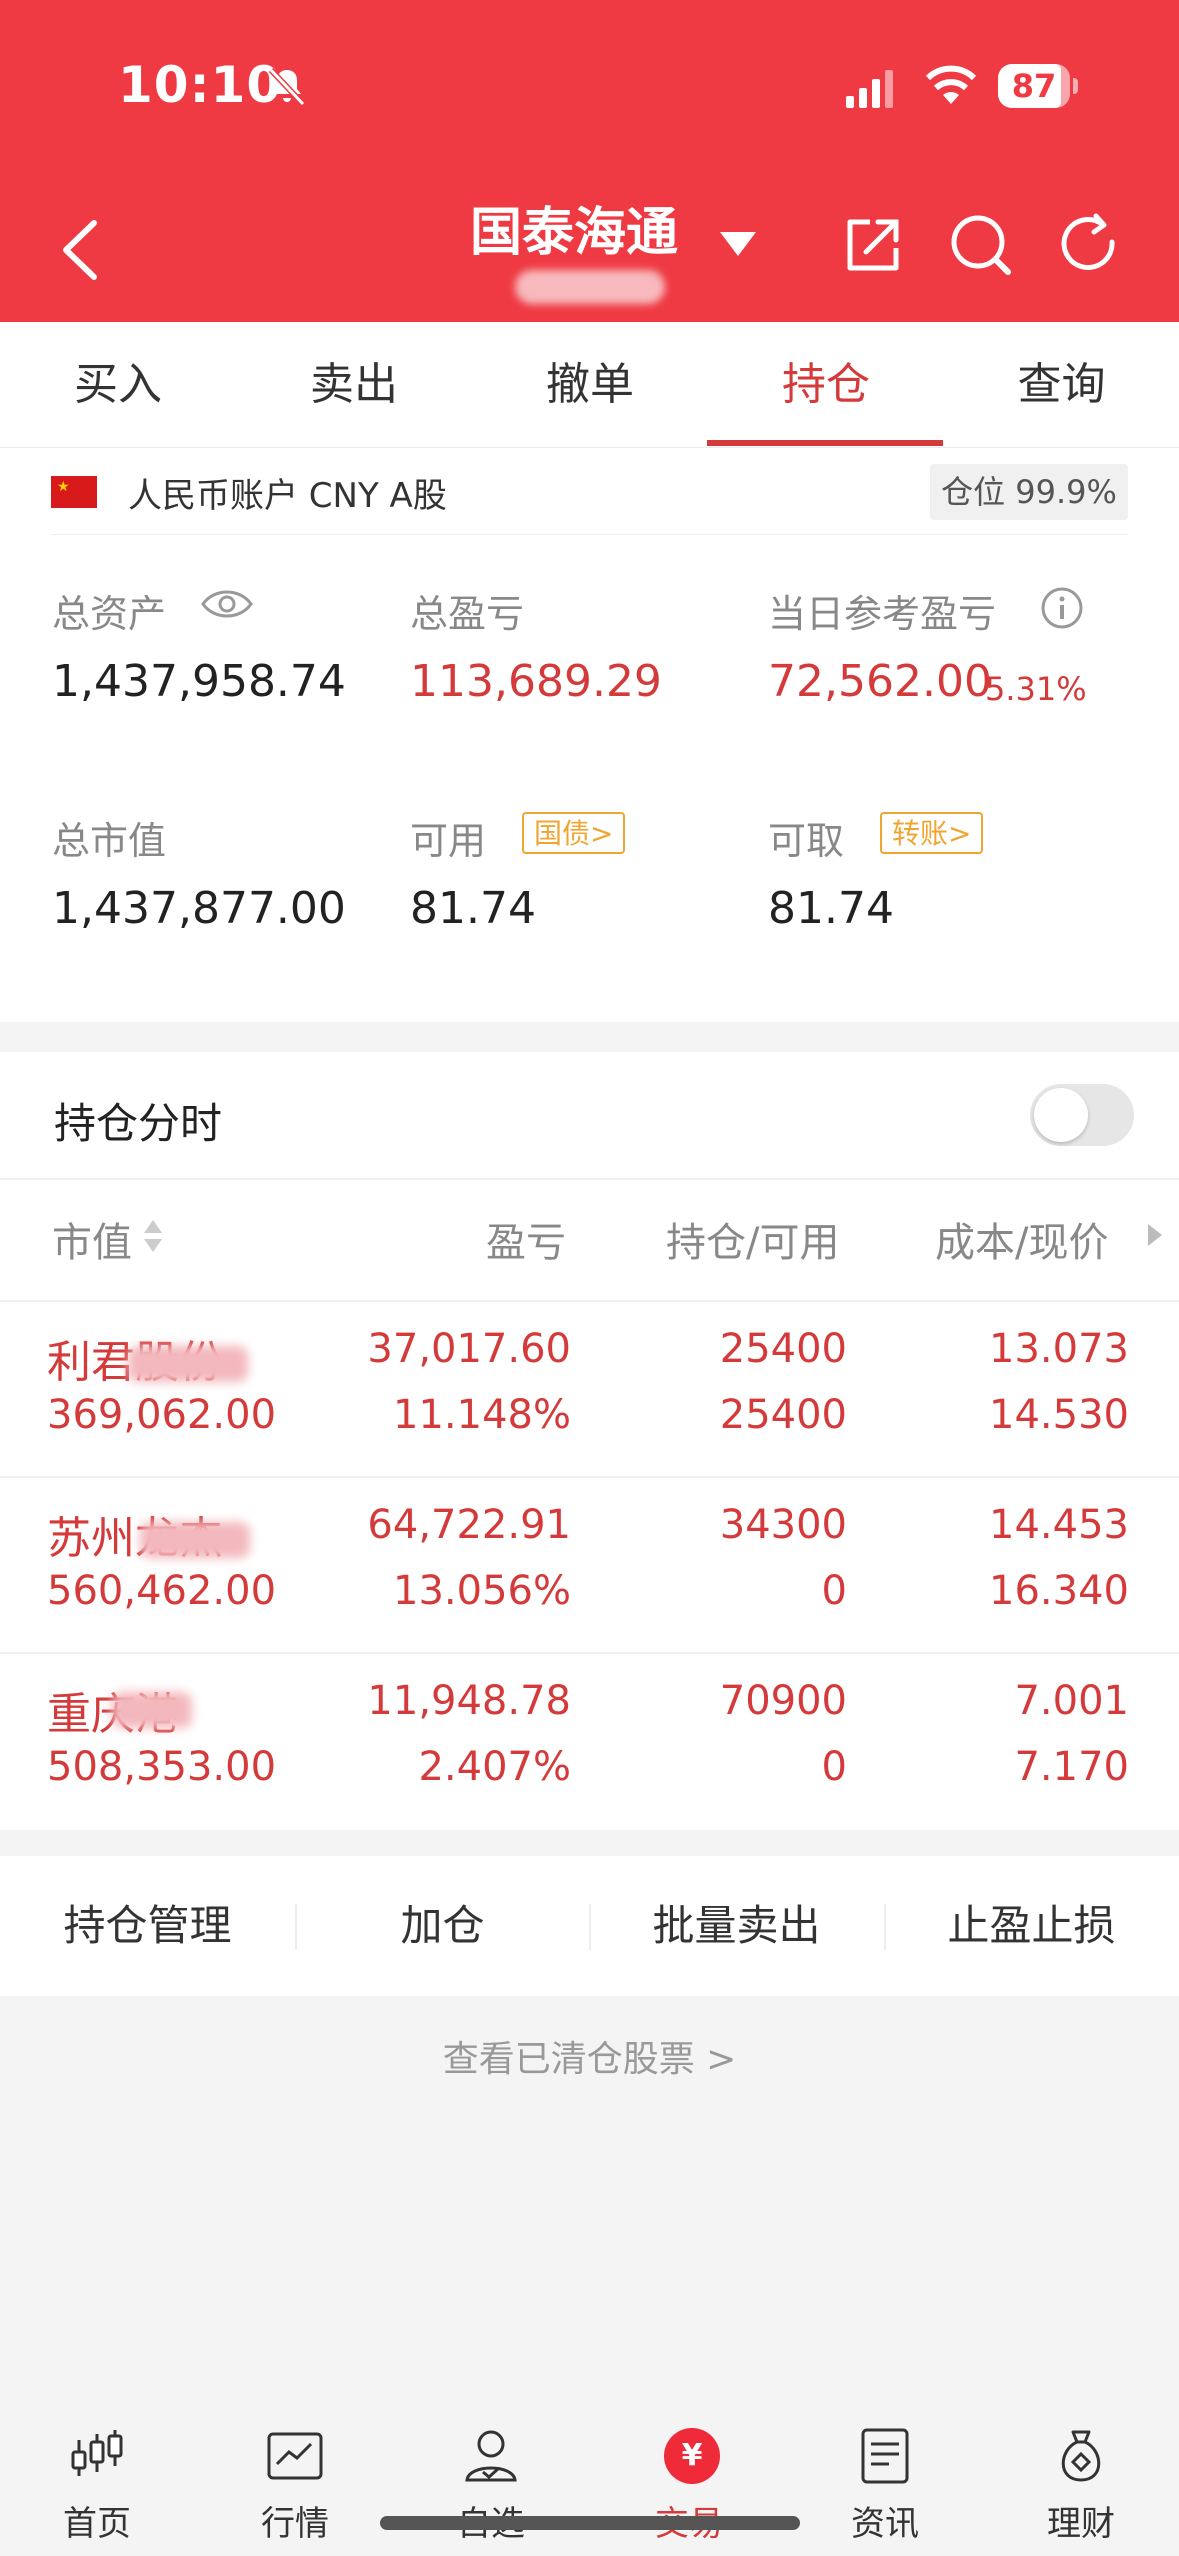  I want to click on total-pl-label: 总盈亏, so click(467, 614).